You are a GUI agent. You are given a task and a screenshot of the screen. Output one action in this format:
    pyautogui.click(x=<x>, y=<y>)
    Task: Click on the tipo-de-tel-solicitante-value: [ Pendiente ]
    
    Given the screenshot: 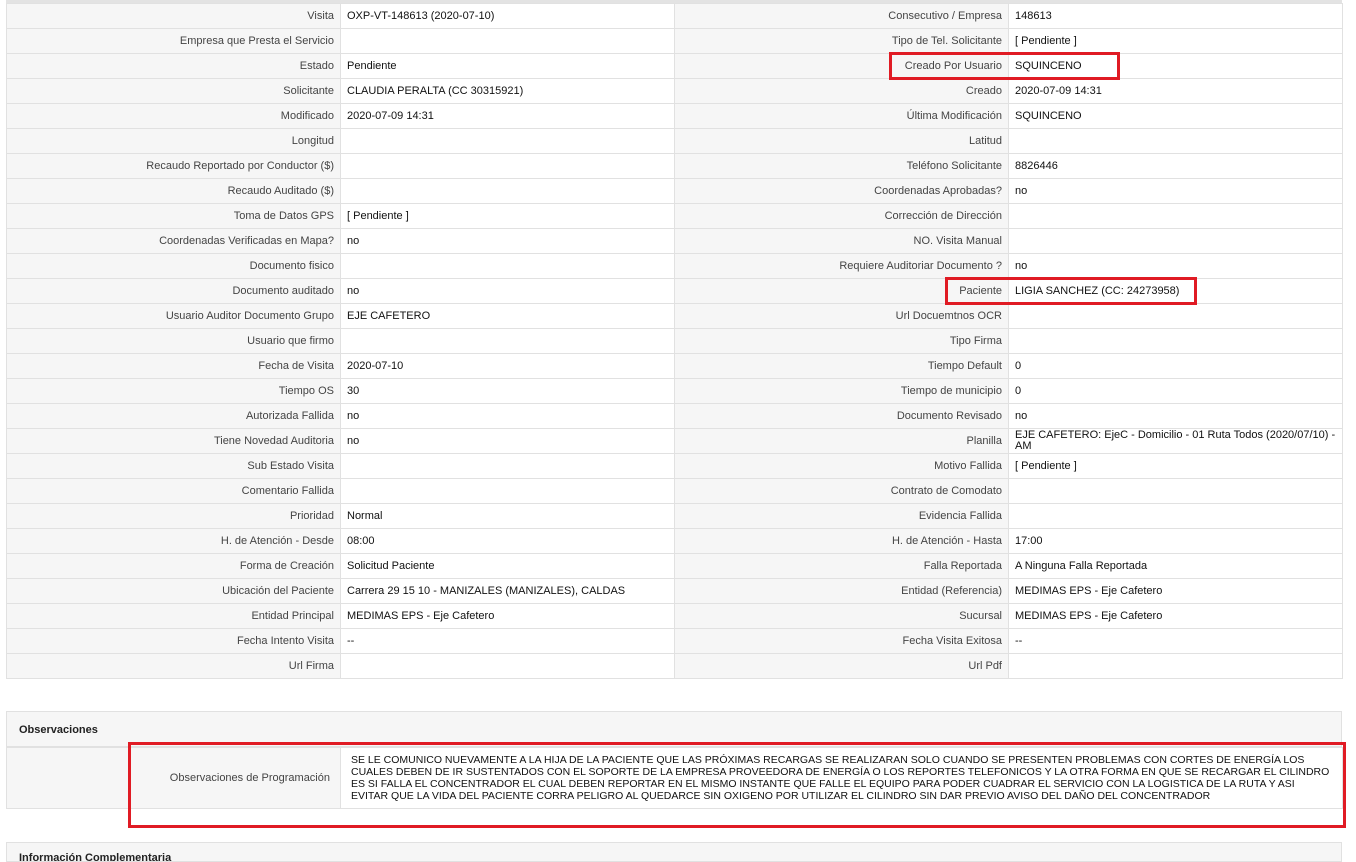 What is the action you would take?
    pyautogui.click(x=1175, y=41)
    